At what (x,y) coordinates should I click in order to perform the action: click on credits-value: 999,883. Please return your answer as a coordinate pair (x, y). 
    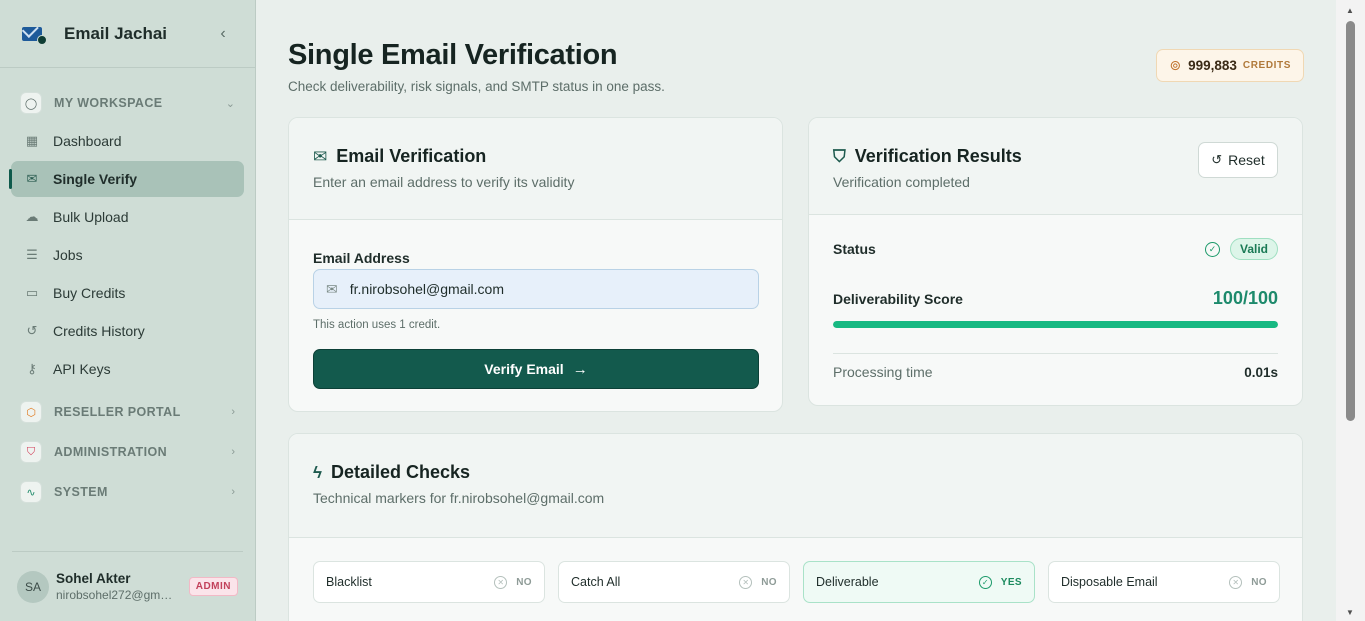
    Looking at the image, I should click on (1212, 65).